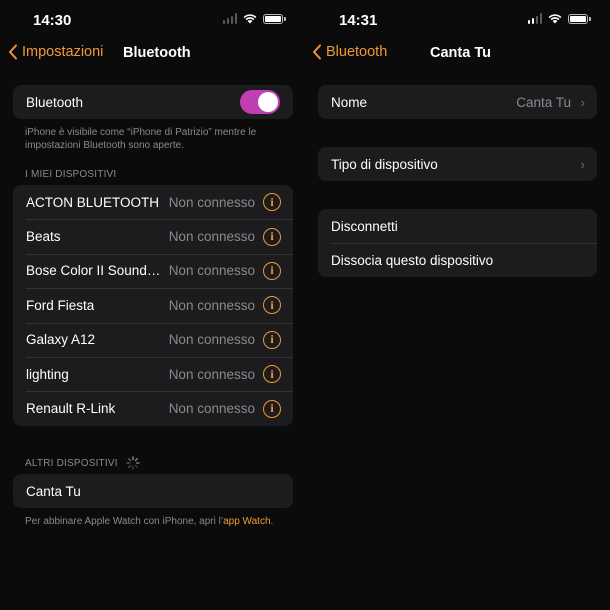 The height and width of the screenshot is (610, 610). What do you see at coordinates (364, 226) in the screenshot?
I see `disconnect-label: Disconnetti` at bounding box center [364, 226].